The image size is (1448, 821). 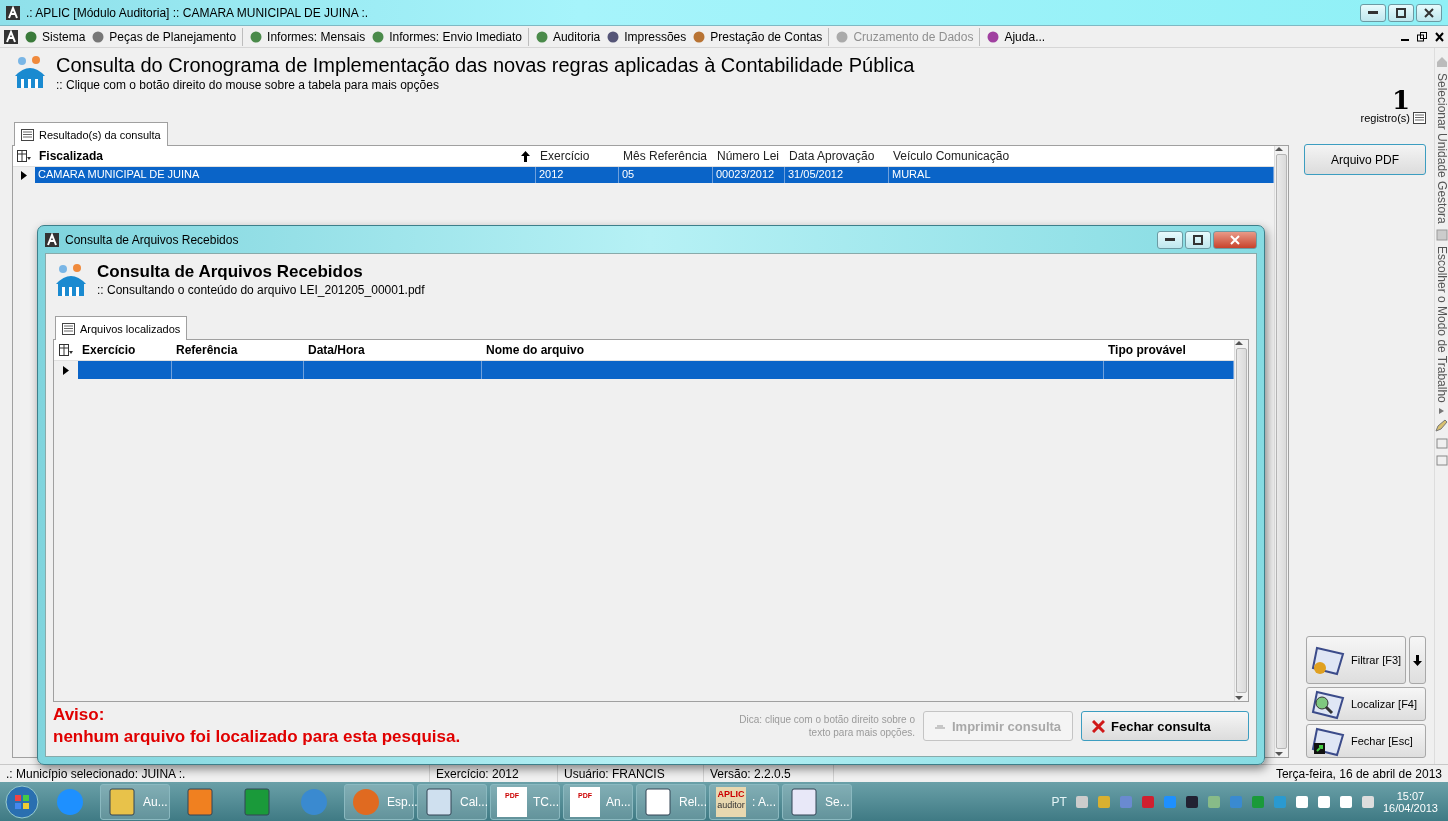 I want to click on table-cell: 00023/2012, so click(x=749, y=175).